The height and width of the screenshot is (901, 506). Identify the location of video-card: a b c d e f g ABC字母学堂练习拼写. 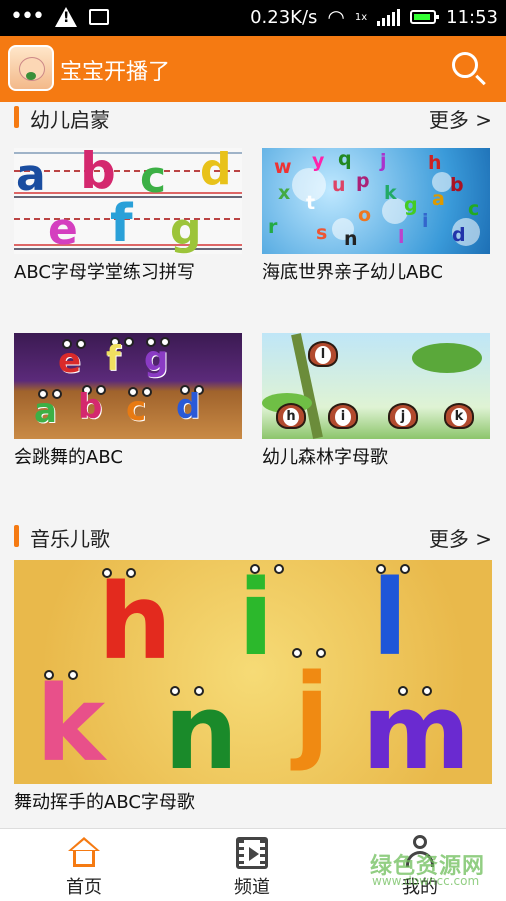
(128, 218).